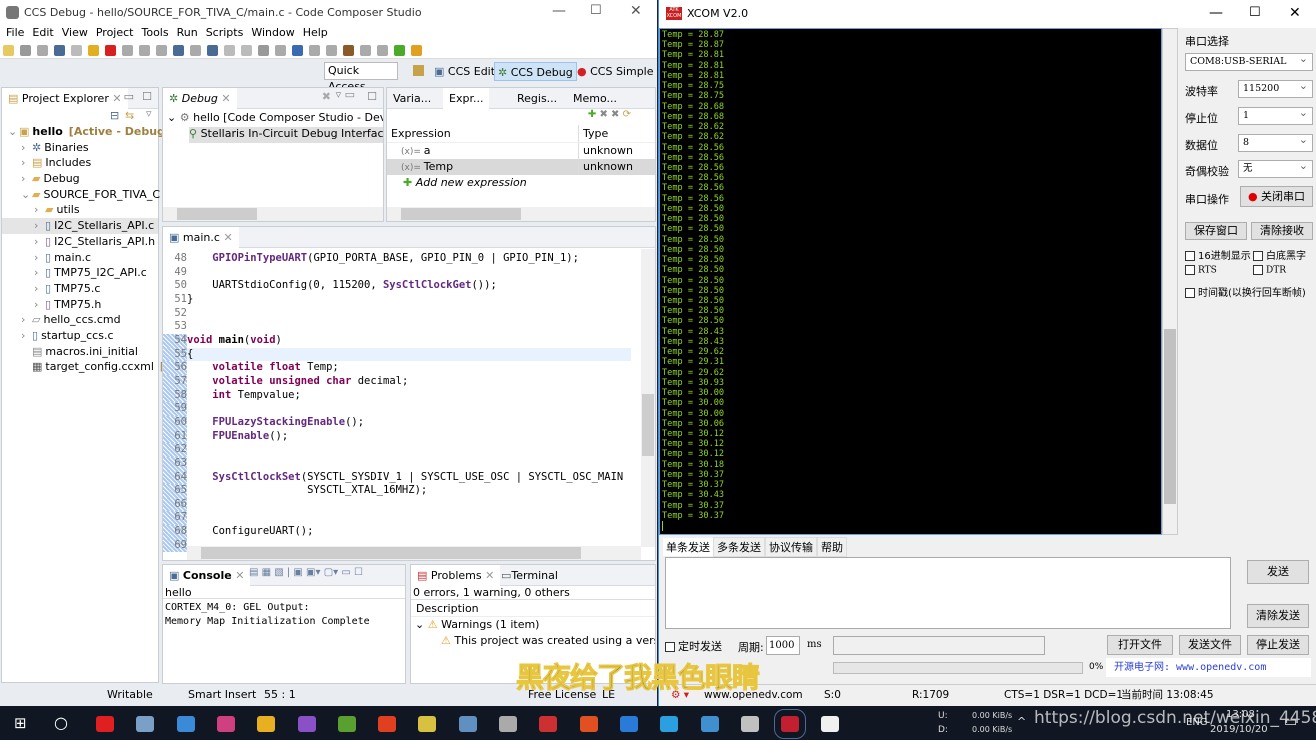 This screenshot has height=740, width=1316. Describe the element at coordinates (110, 50) in the screenshot. I see `terminate-icon` at that location.